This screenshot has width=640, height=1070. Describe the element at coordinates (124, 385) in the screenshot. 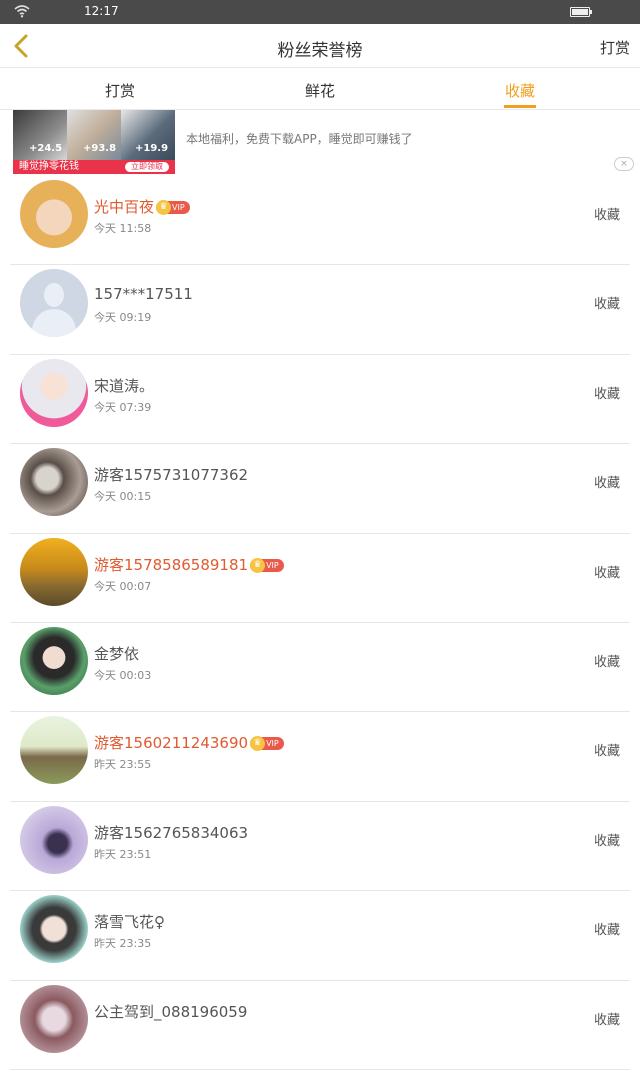

I see `user-name: 宋道涛。` at that location.